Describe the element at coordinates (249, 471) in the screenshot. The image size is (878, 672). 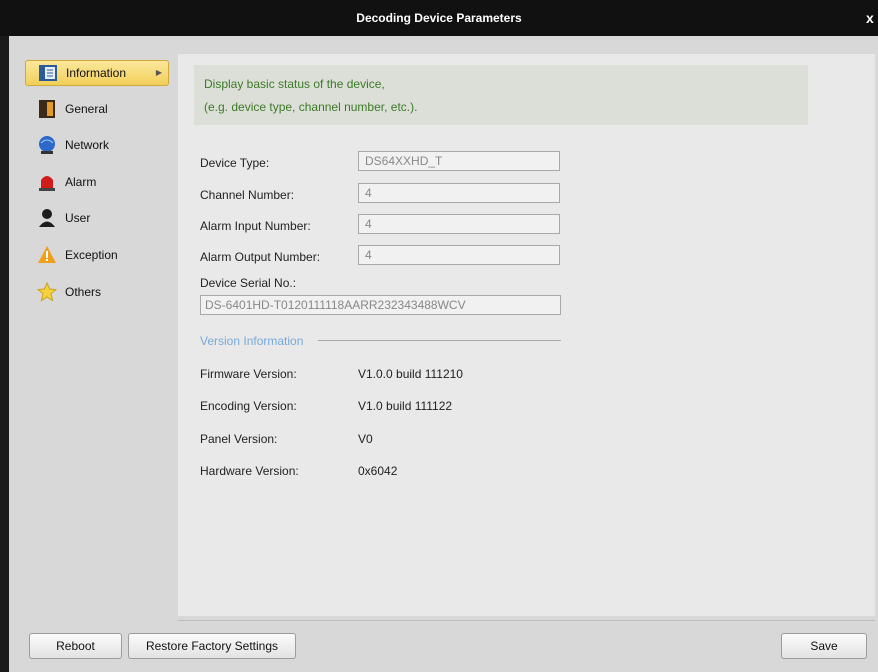
I see `hardware-version-label: Hardware Version:` at that location.